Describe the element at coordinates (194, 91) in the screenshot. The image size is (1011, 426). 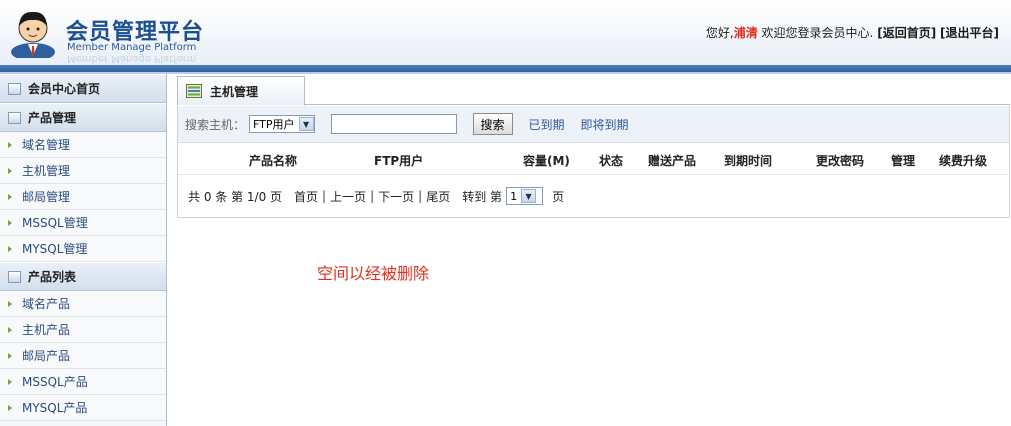
I see `server-list-icon` at that location.